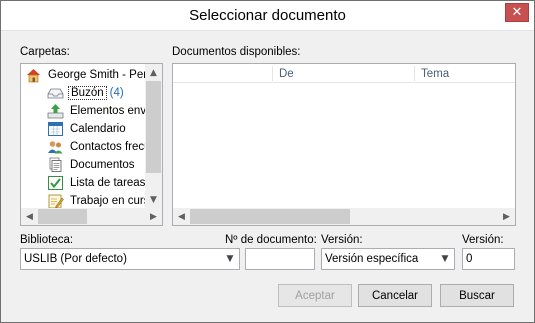 The width and height of the screenshot is (535, 323). What do you see at coordinates (55, 111) in the screenshot?
I see `sent-items-icon` at bounding box center [55, 111].